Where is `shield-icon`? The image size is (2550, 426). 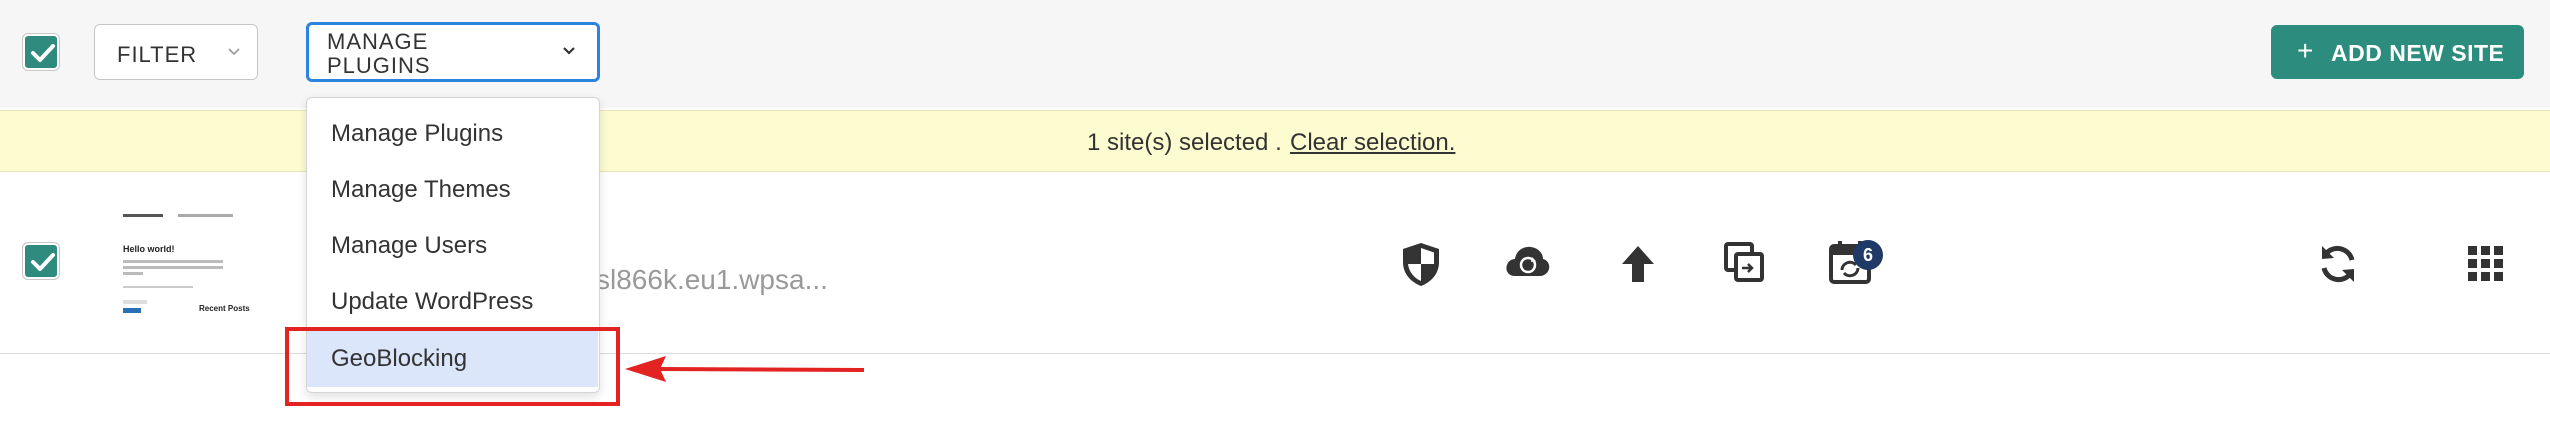 shield-icon is located at coordinates (1421, 264).